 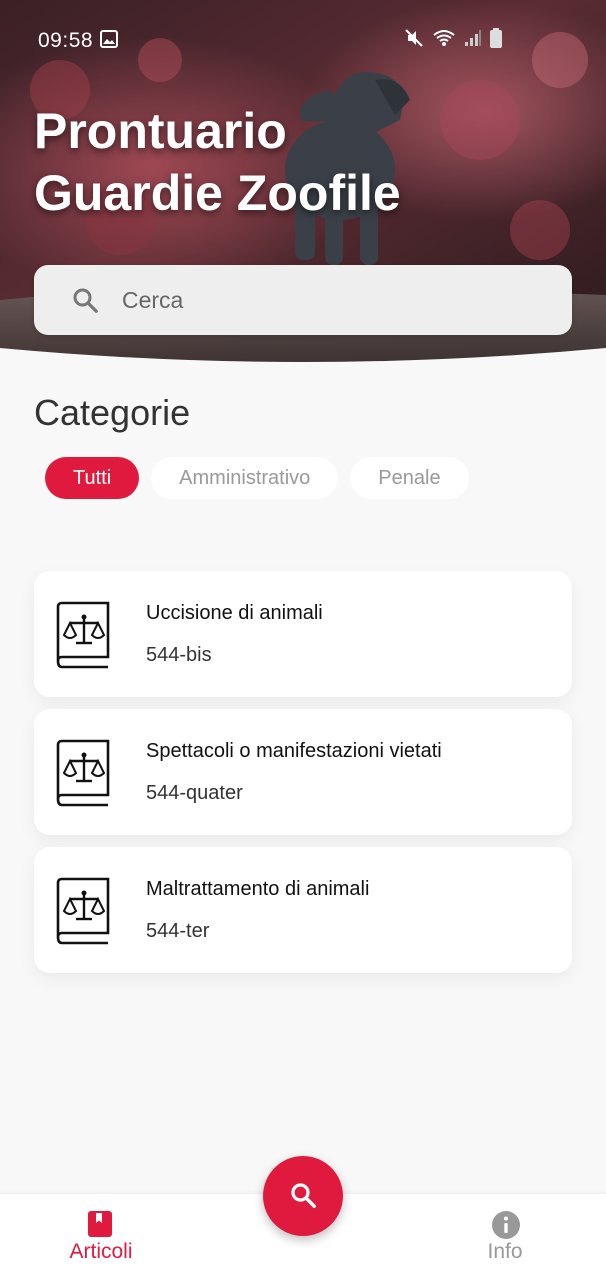 I want to click on app-title-line2: Guardie Zoofile, so click(x=217, y=193).